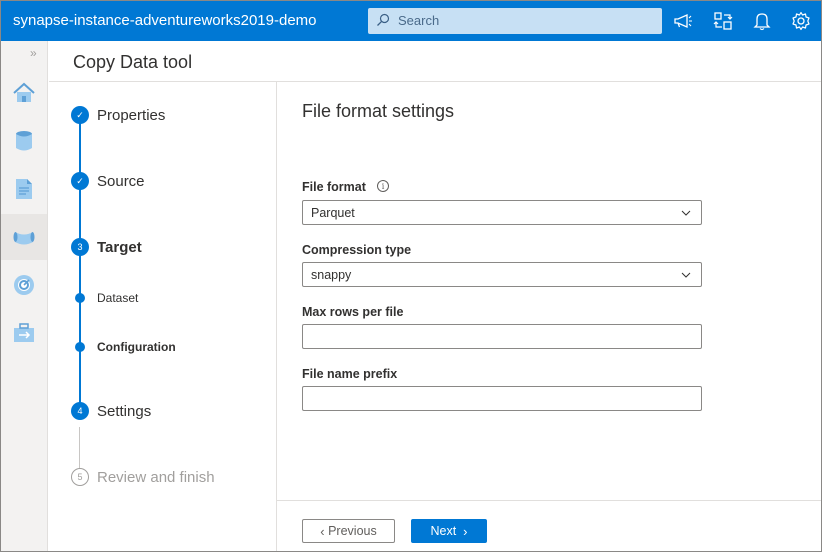 The image size is (822, 552). I want to click on wizard-footer: ‹ Previous Next ›, so click(549, 525).